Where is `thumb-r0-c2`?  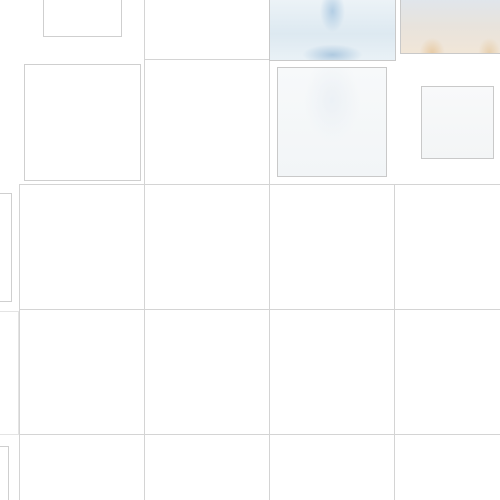
thumb-r0-c2 is located at coordinates (332, 30).